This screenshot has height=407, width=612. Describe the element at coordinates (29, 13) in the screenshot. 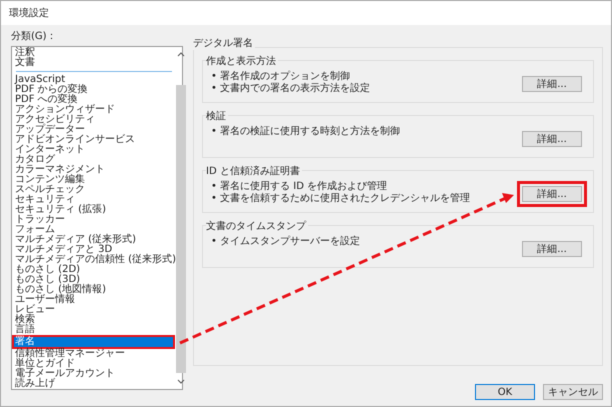

I see `window-title: 環境設定` at that location.